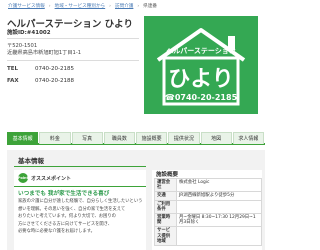 This screenshot has width=320, height=250. What do you see at coordinates (201, 65) in the screenshot?
I see `facility-logo: ヘルパーステーション ひより ☎0740-20-2185` at bounding box center [201, 65].